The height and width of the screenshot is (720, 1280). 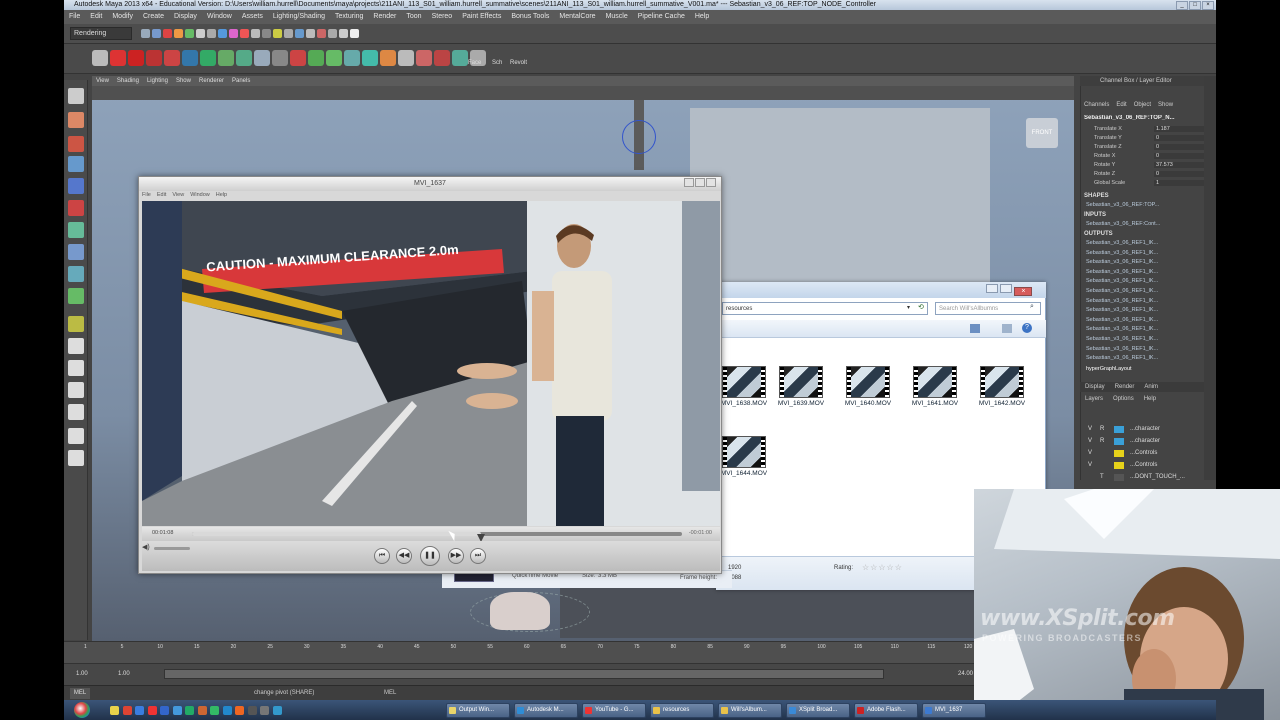 I want to click on menu-create: Create, so click(x=153, y=16).